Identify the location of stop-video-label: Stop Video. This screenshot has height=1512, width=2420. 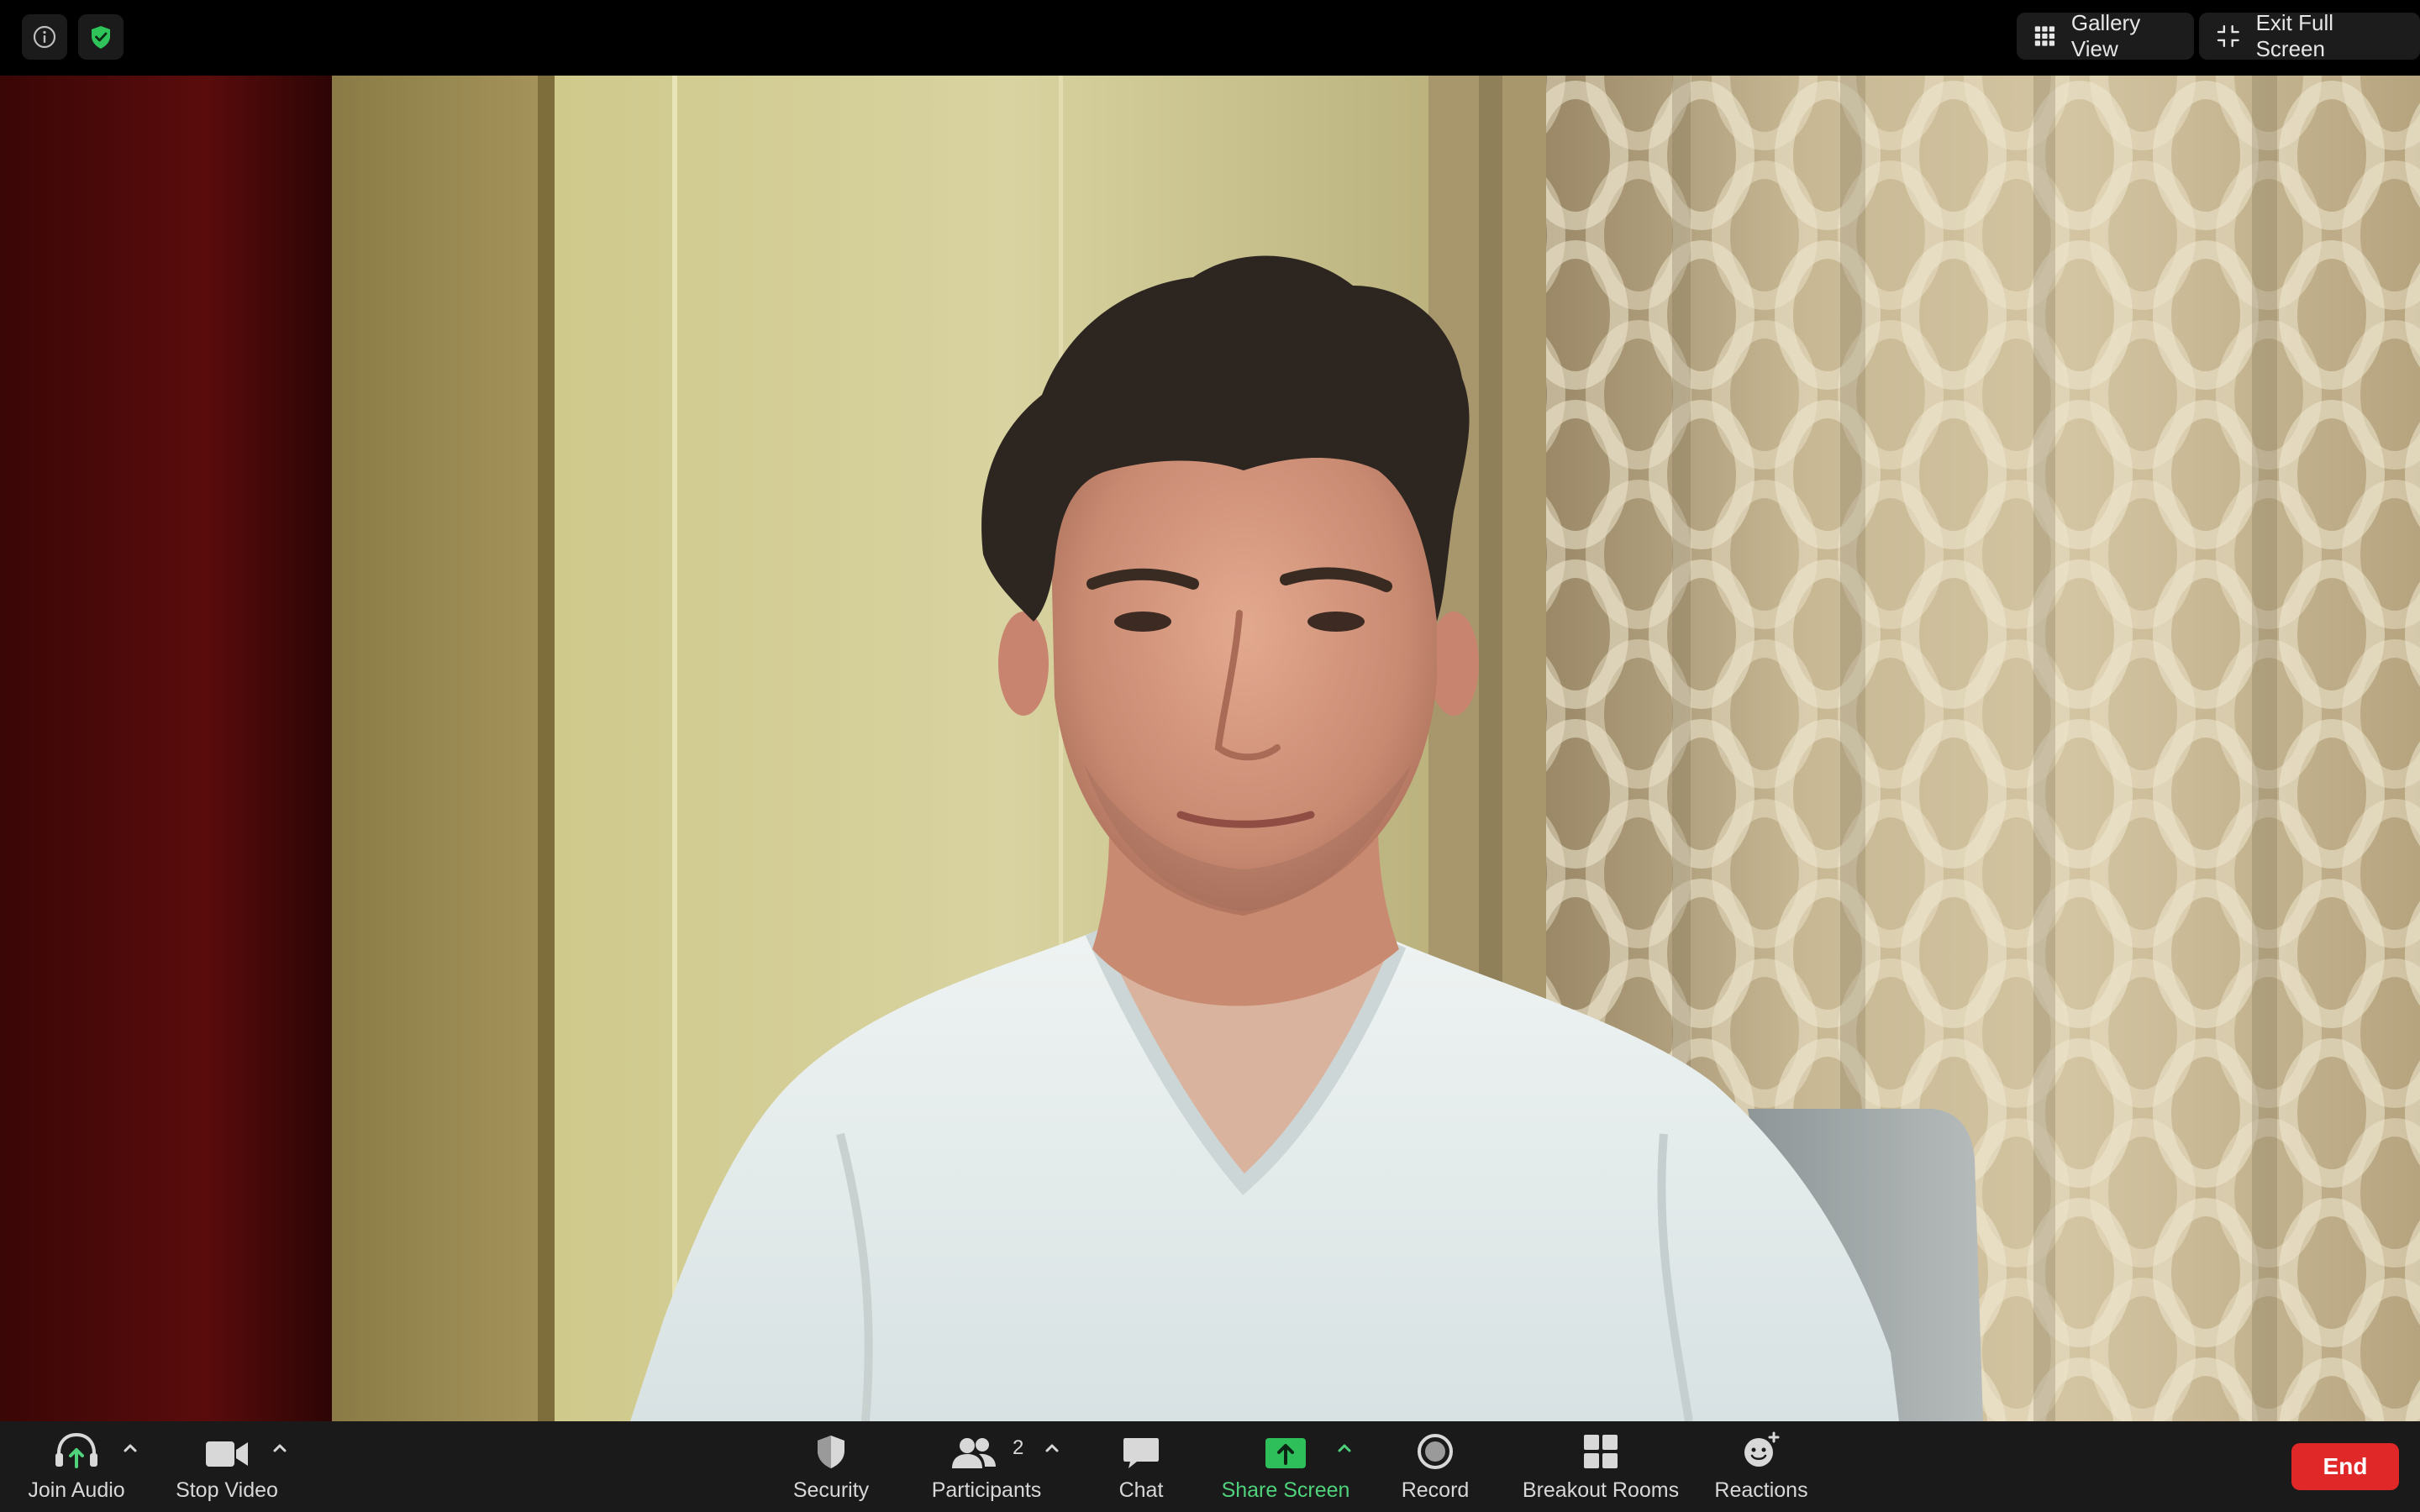
(227, 1490).